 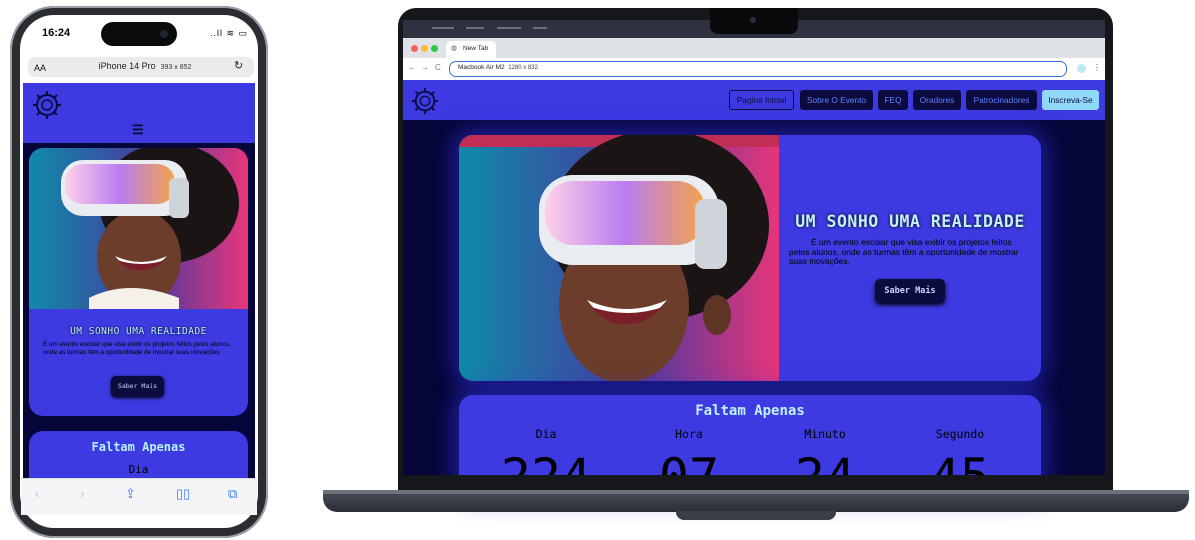 What do you see at coordinates (755, 483) in the screenshot?
I see `laptop-bottom-bezel` at bounding box center [755, 483].